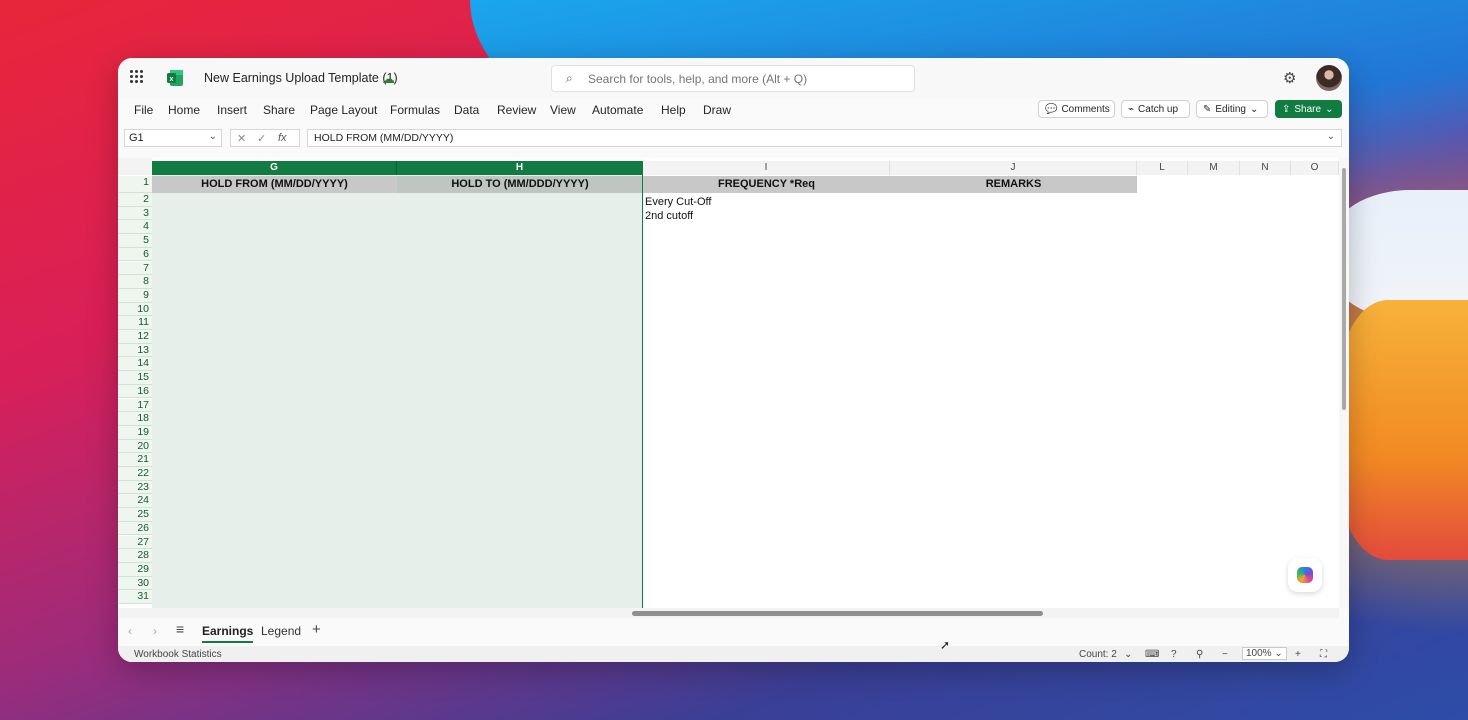 This screenshot has width=1468, height=720. I want to click on column-header-o: O, so click(1315, 168).